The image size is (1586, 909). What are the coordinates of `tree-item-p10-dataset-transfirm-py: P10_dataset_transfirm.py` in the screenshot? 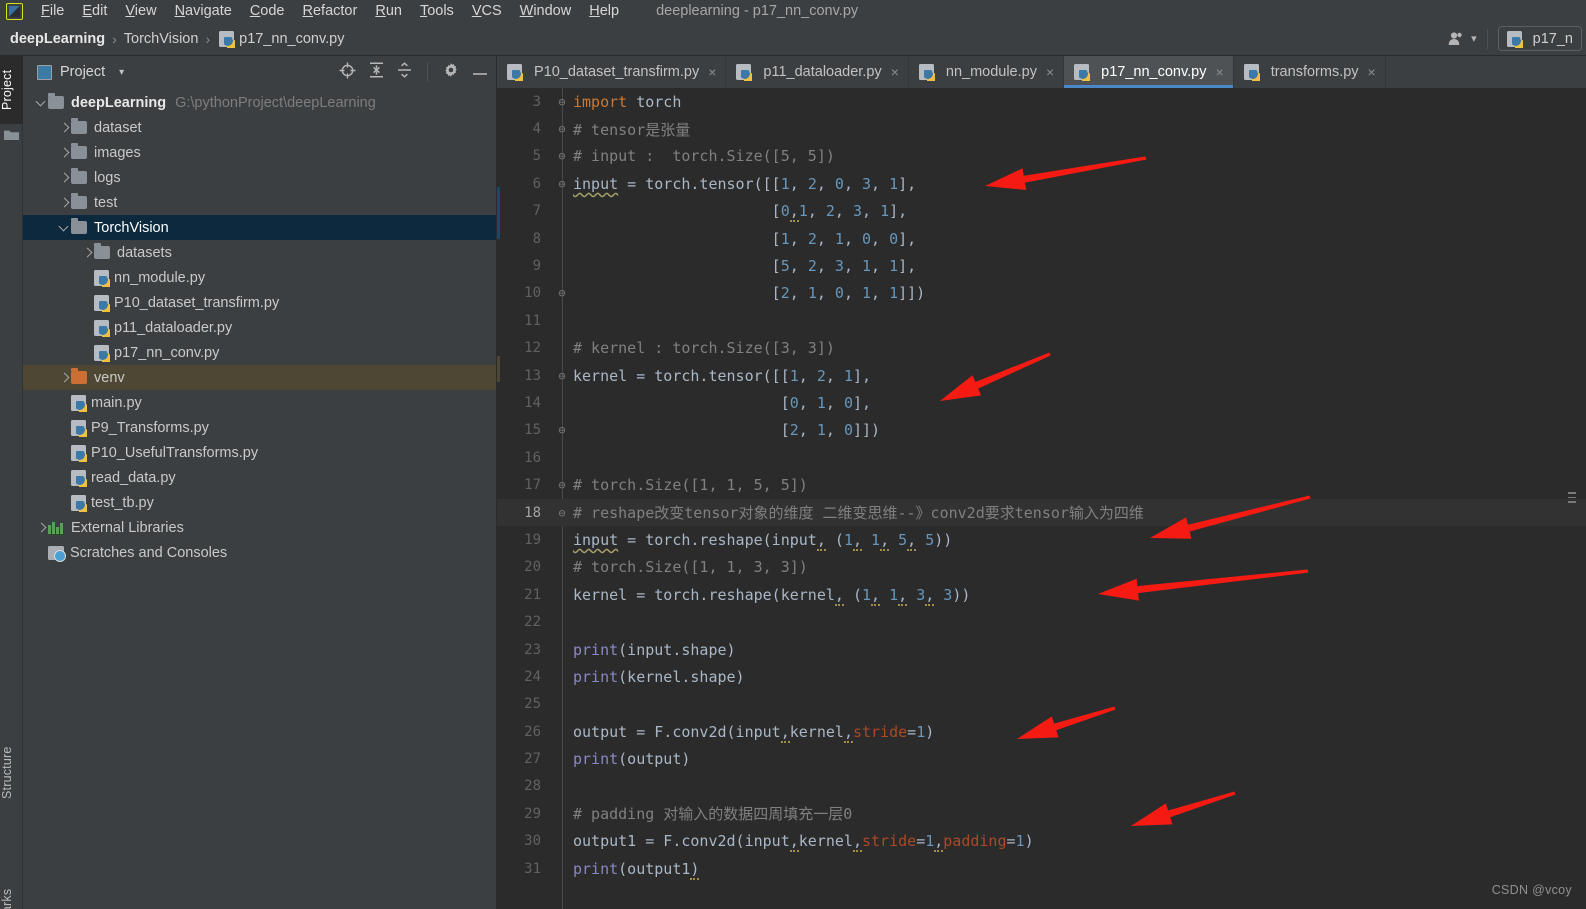 It's located at (259, 302).